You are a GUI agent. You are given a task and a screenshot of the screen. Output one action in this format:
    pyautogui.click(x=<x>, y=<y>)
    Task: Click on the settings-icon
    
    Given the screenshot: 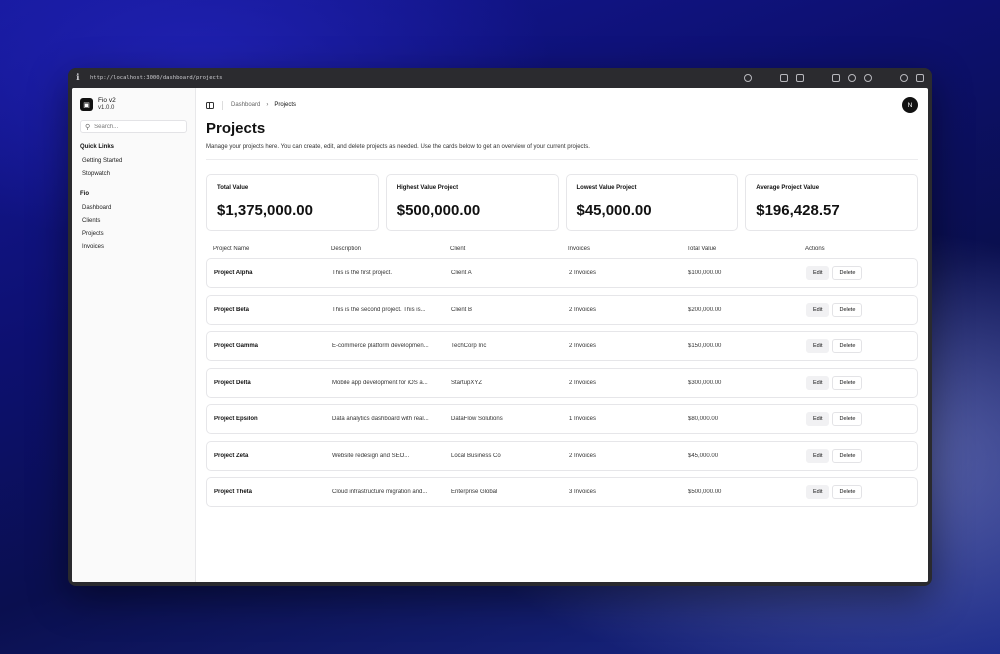 What is the action you would take?
    pyautogui.click(x=852, y=78)
    